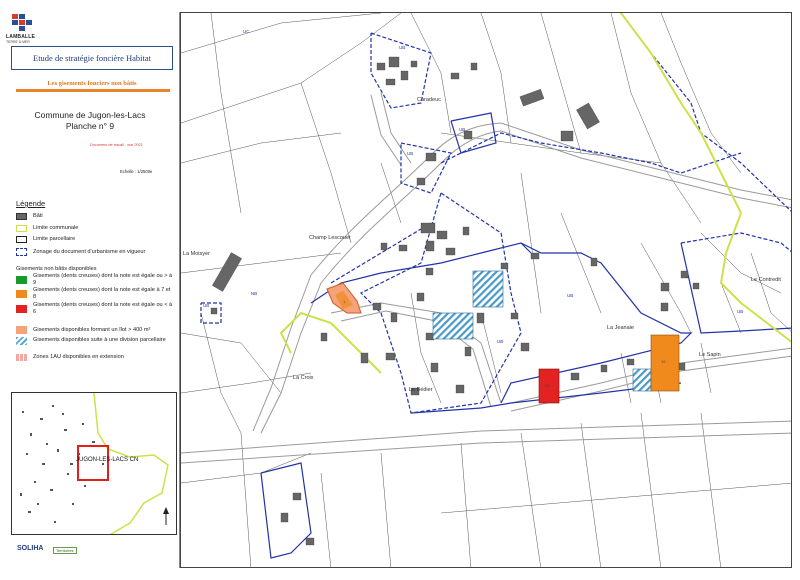 This screenshot has height=580, width=800. What do you see at coordinates (56, 228) in the screenshot?
I see `legend-label-limite-communale: Limite communale` at bounding box center [56, 228].